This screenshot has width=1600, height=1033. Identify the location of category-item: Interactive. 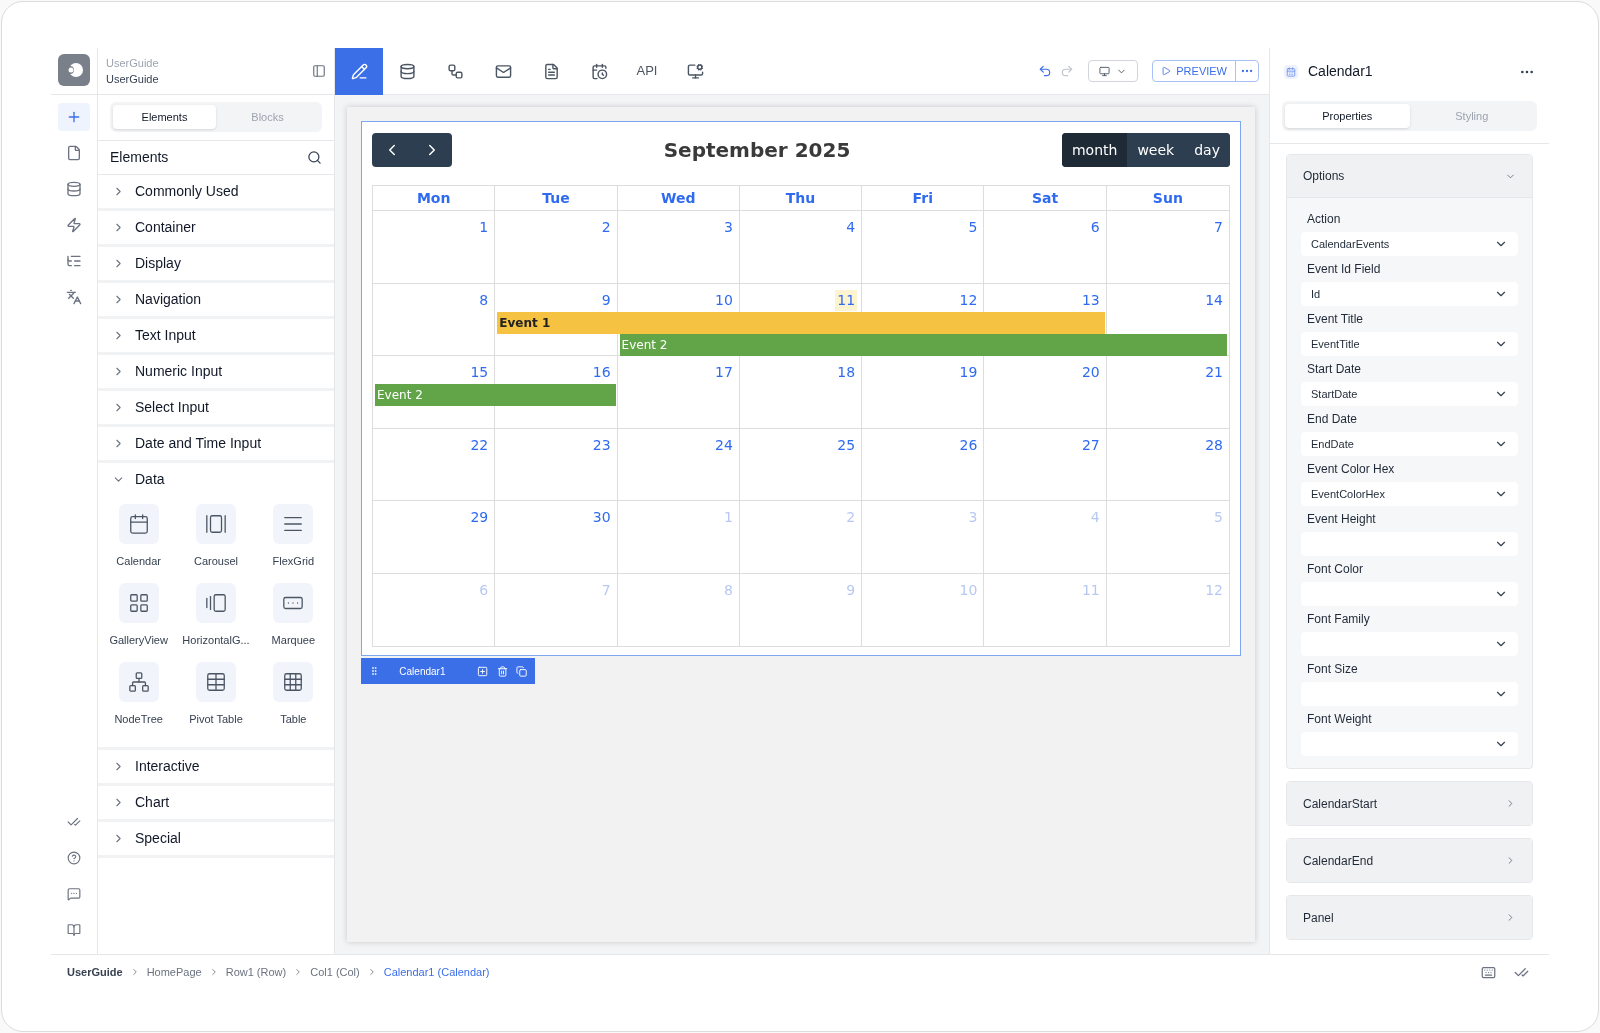
(216, 766).